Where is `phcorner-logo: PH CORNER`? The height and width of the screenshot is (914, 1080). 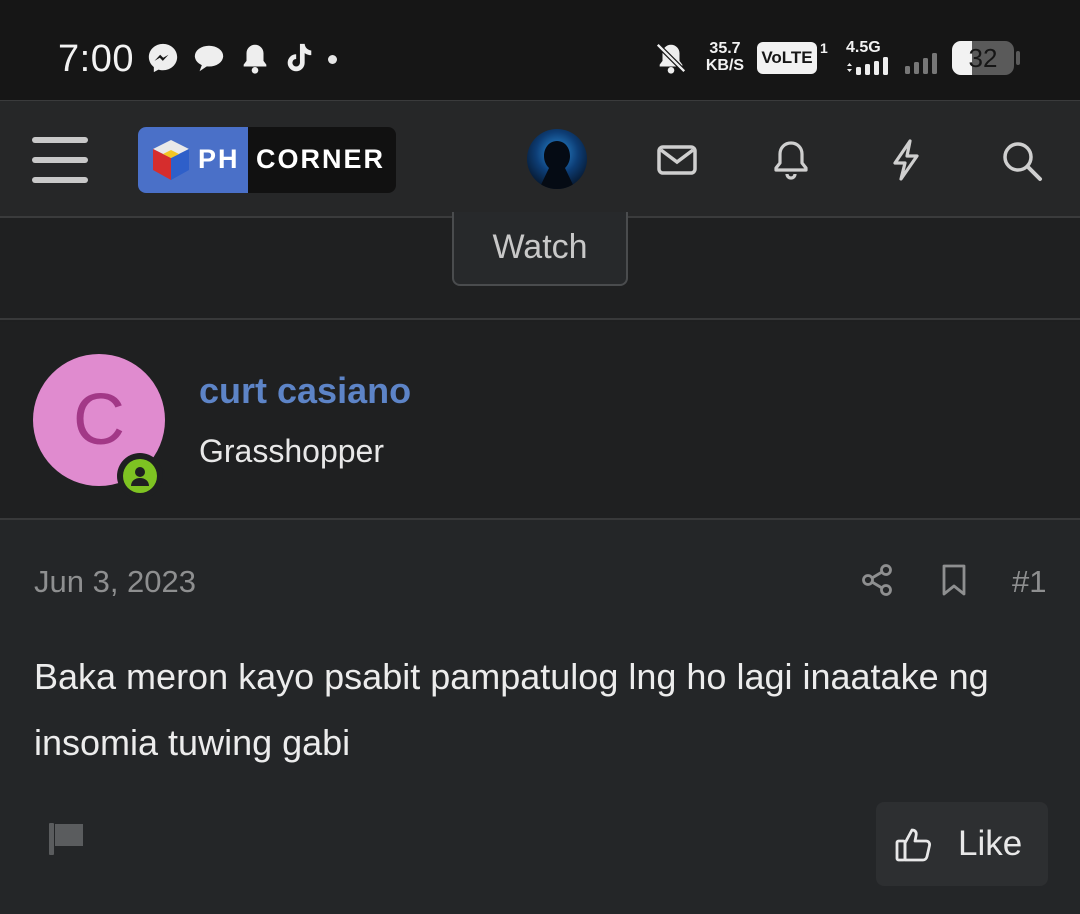 phcorner-logo: PH CORNER is located at coordinates (267, 160).